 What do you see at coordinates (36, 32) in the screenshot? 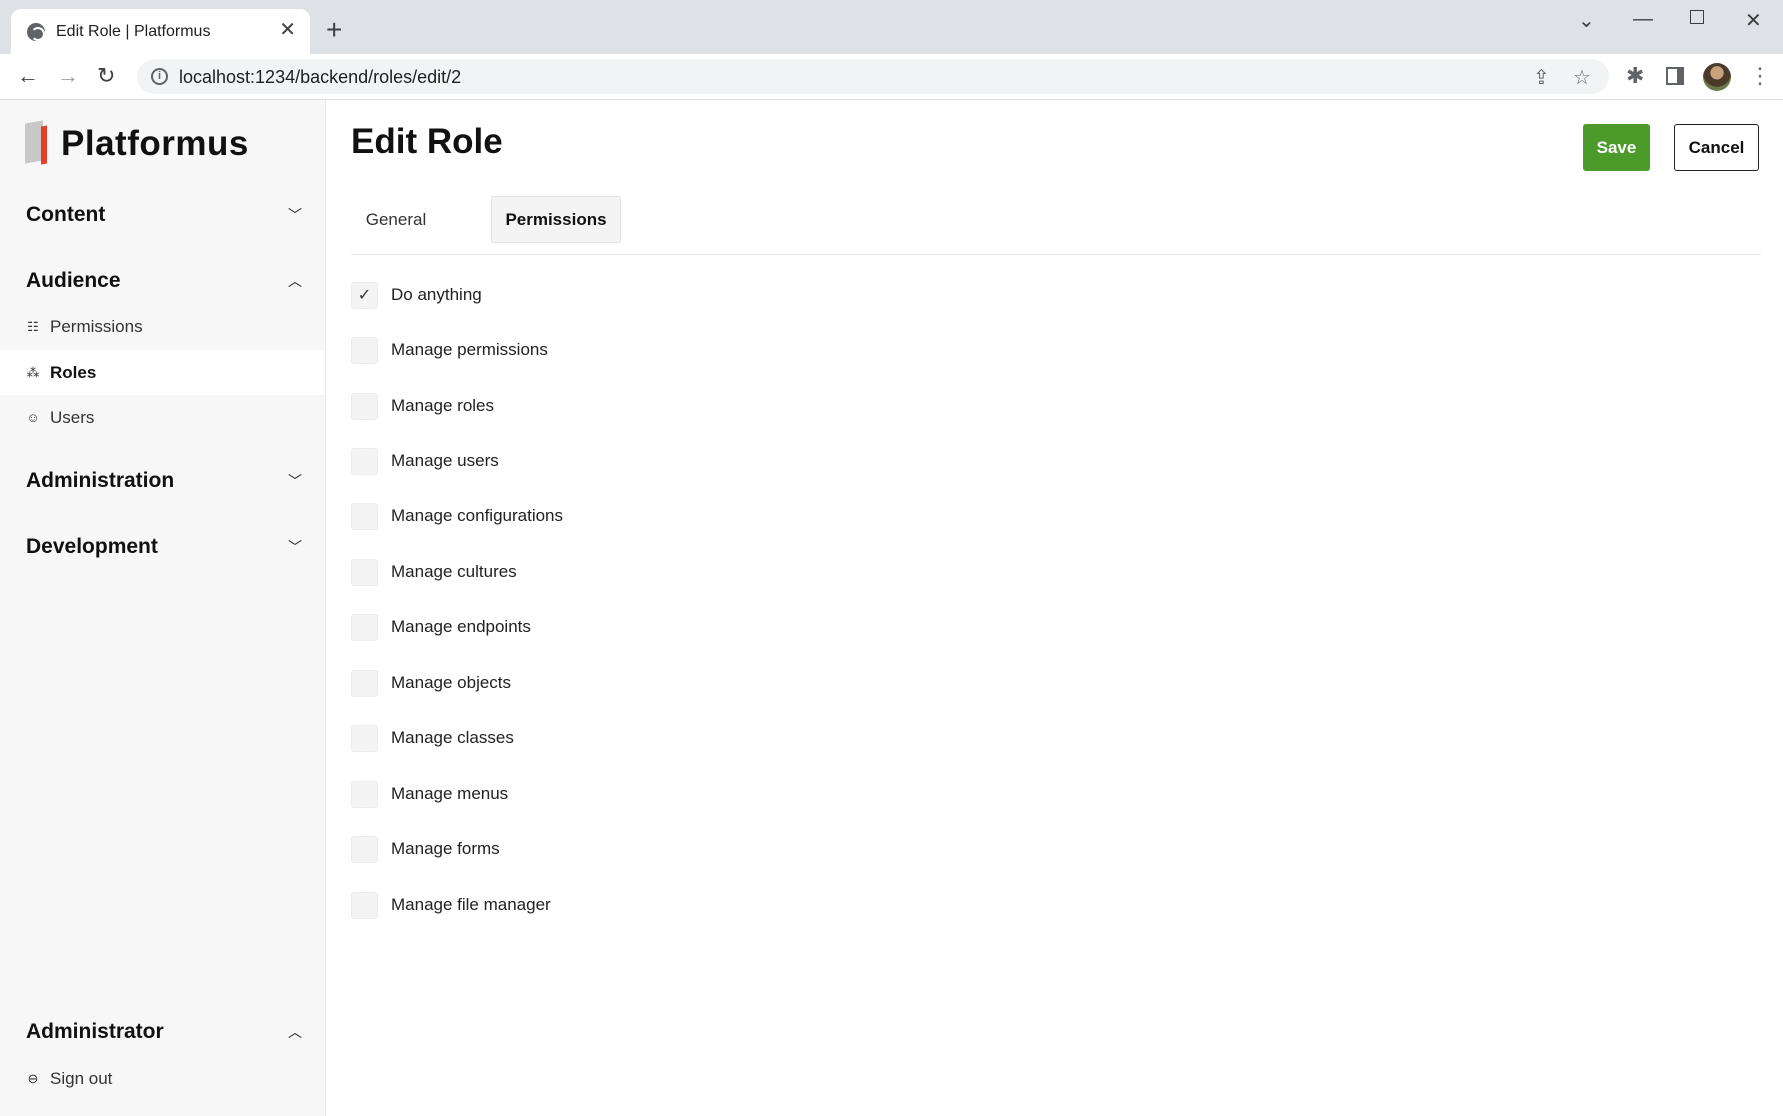
I see `globe-icon` at bounding box center [36, 32].